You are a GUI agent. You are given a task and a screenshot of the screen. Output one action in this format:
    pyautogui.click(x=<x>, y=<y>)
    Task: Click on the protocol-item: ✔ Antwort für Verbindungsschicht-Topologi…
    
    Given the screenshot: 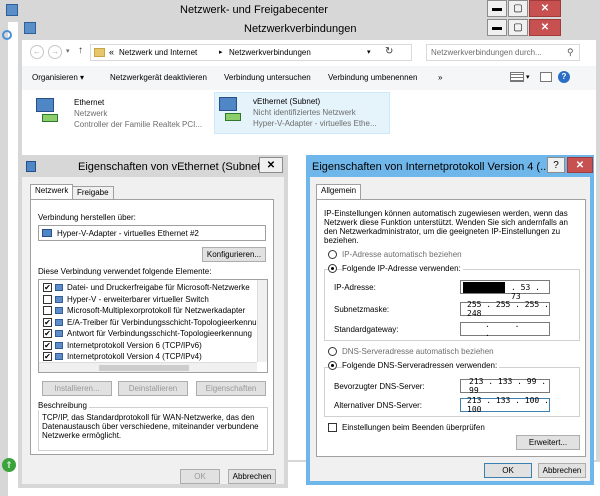 What is the action you would take?
    pyautogui.click(x=148, y=333)
    